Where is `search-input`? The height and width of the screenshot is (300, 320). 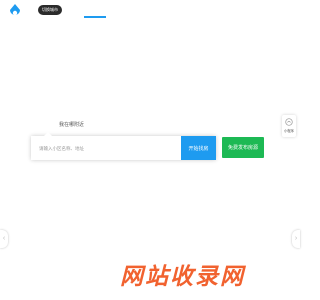 search-input is located at coordinates (106, 148).